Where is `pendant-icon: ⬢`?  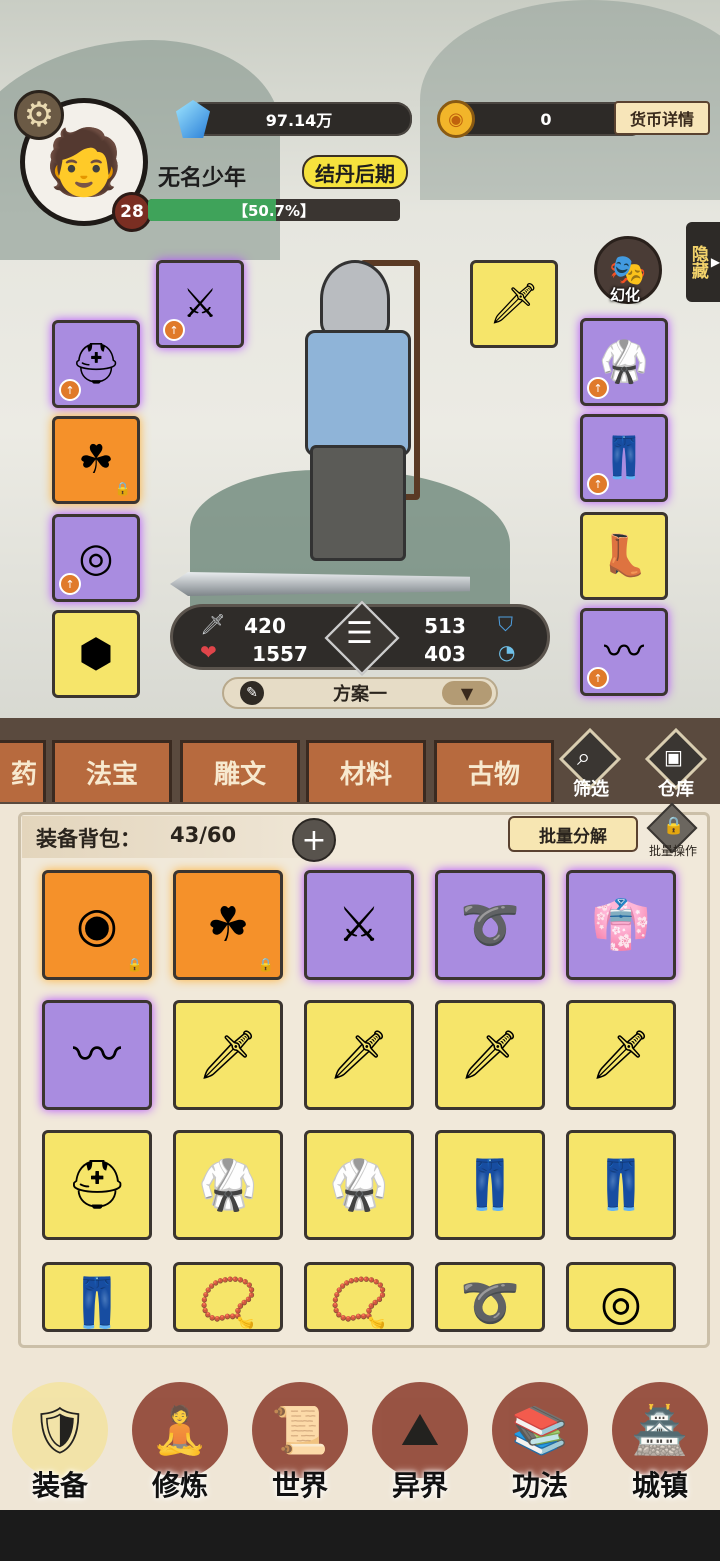
pendant-icon: ⬢ is located at coordinates (96, 654).